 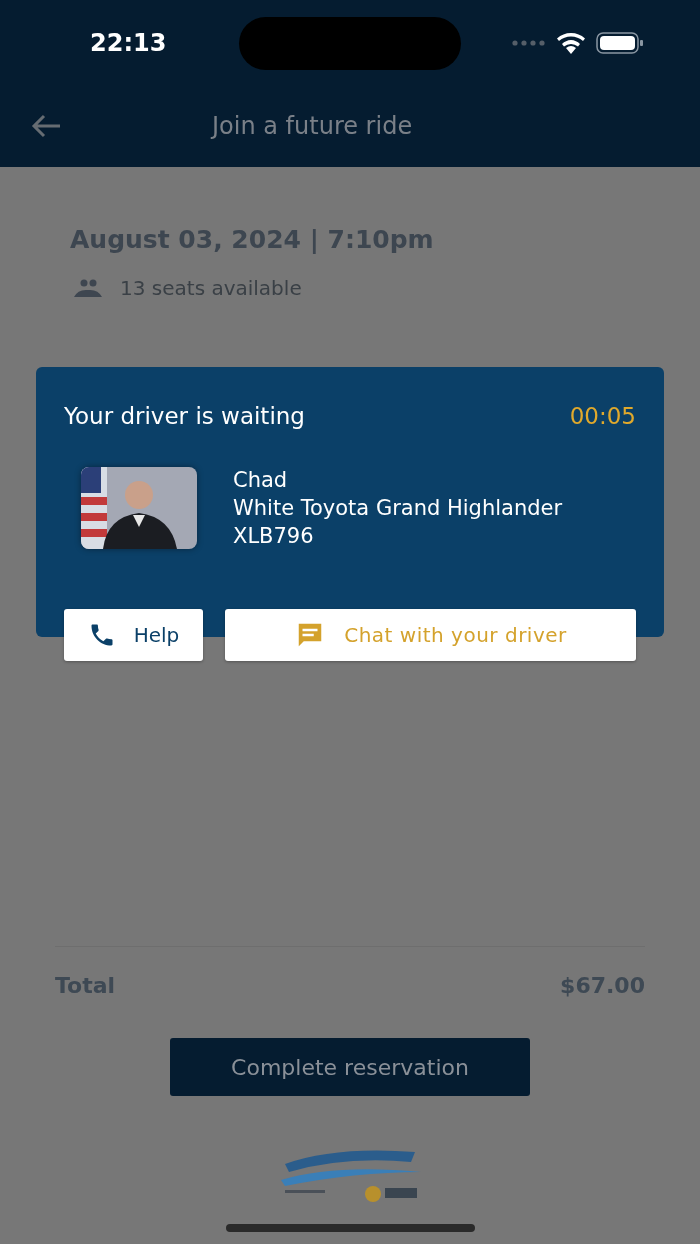 What do you see at coordinates (602, 416) in the screenshot?
I see `wait-timer: 00:05` at bounding box center [602, 416].